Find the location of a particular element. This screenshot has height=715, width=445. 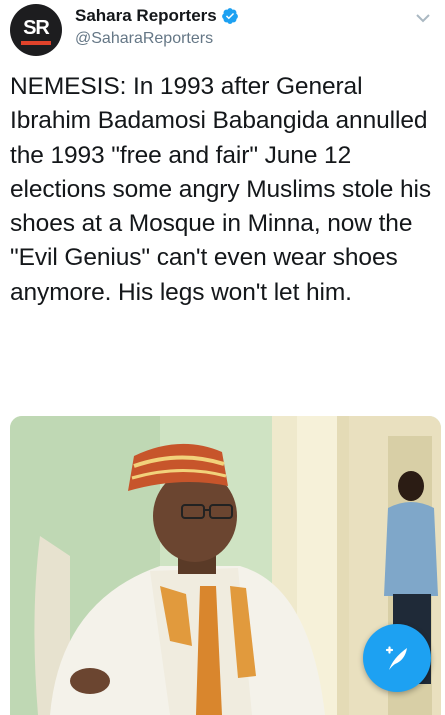

compose-tweet-button is located at coordinates (397, 658).